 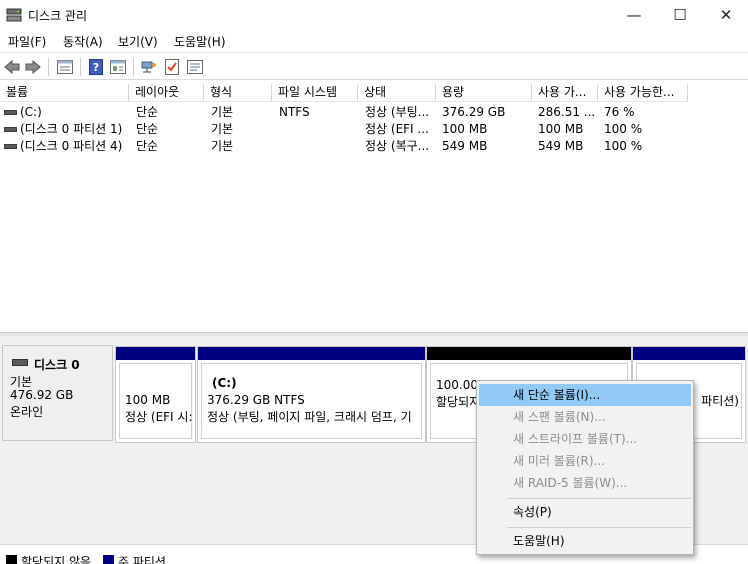 I want to click on legend-swatch-unallocated, so click(x=11, y=559).